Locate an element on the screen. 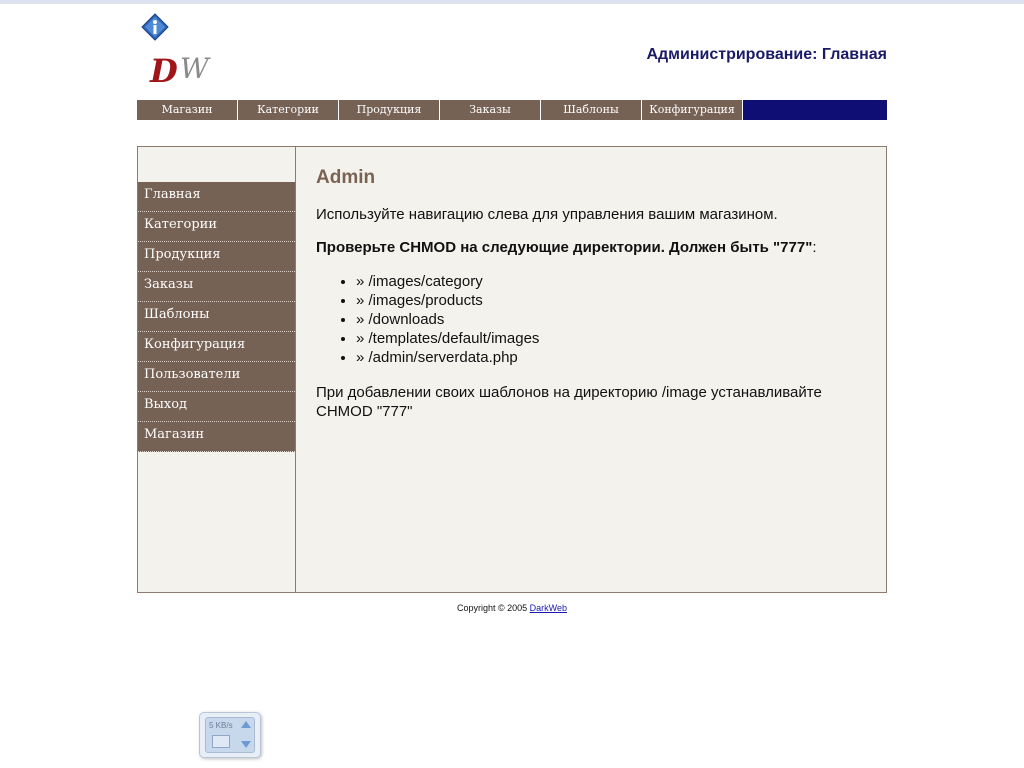  list-item: » /templates/default/images is located at coordinates (616, 338).